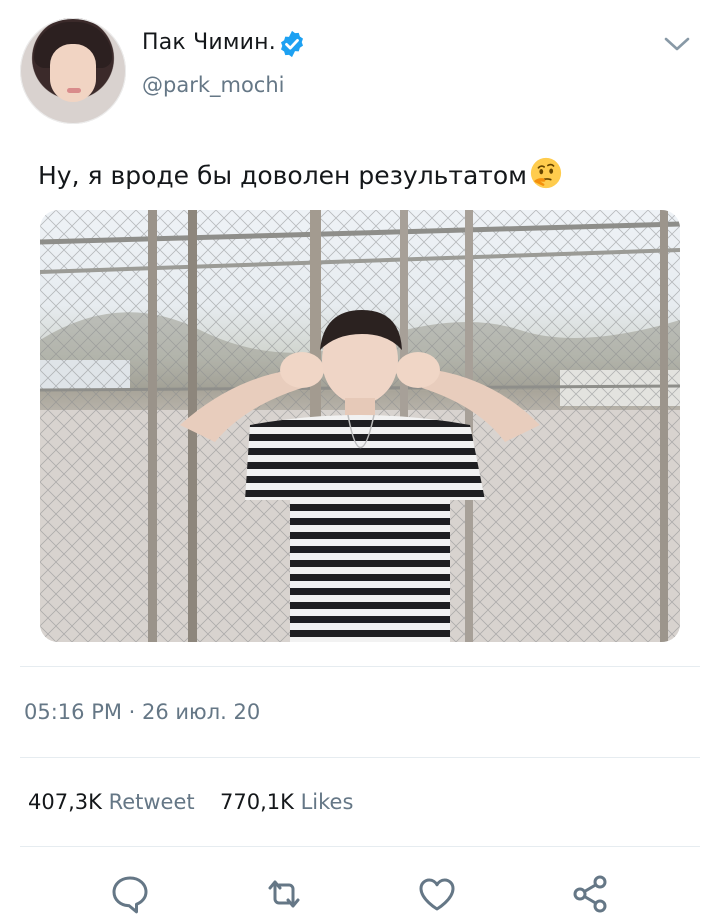 The width and height of the screenshot is (720, 920). I want to click on retweet-icon, so click(284, 894).